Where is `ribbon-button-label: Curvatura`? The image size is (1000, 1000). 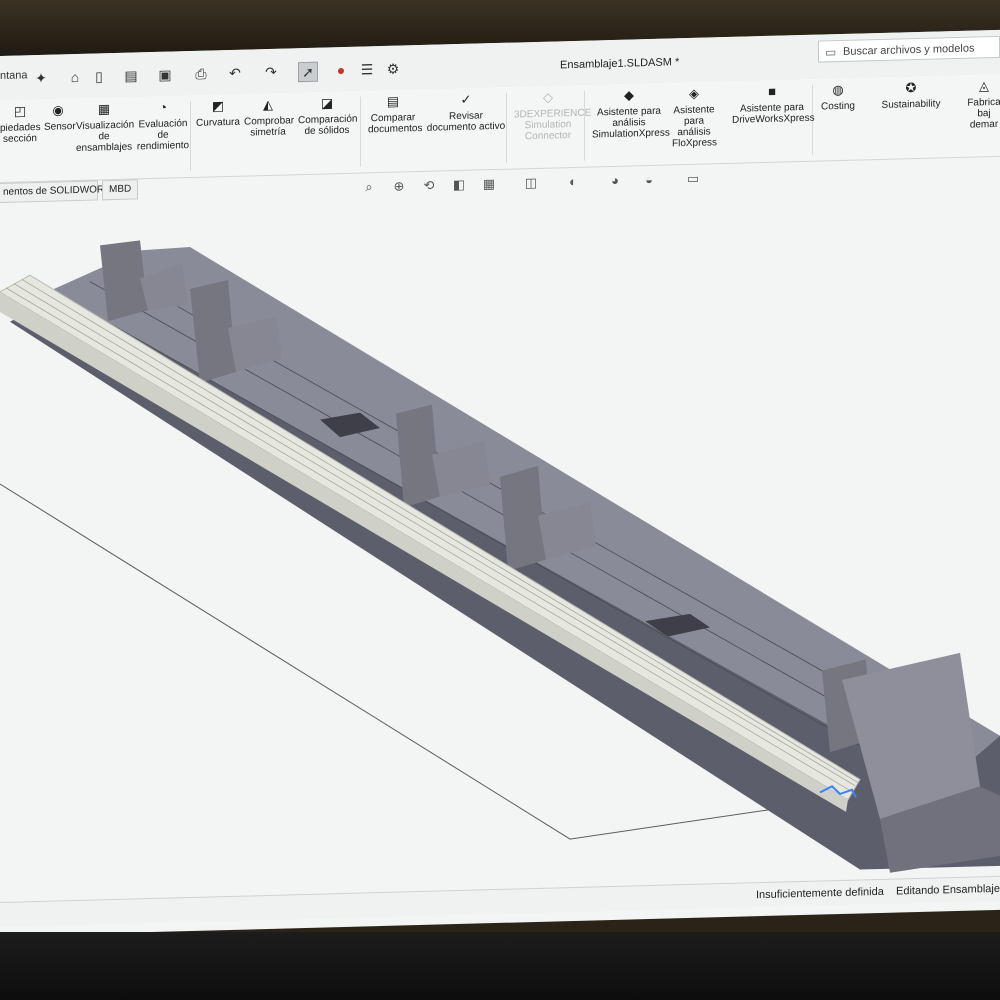
ribbon-button-label: Curvatura is located at coordinates (218, 122).